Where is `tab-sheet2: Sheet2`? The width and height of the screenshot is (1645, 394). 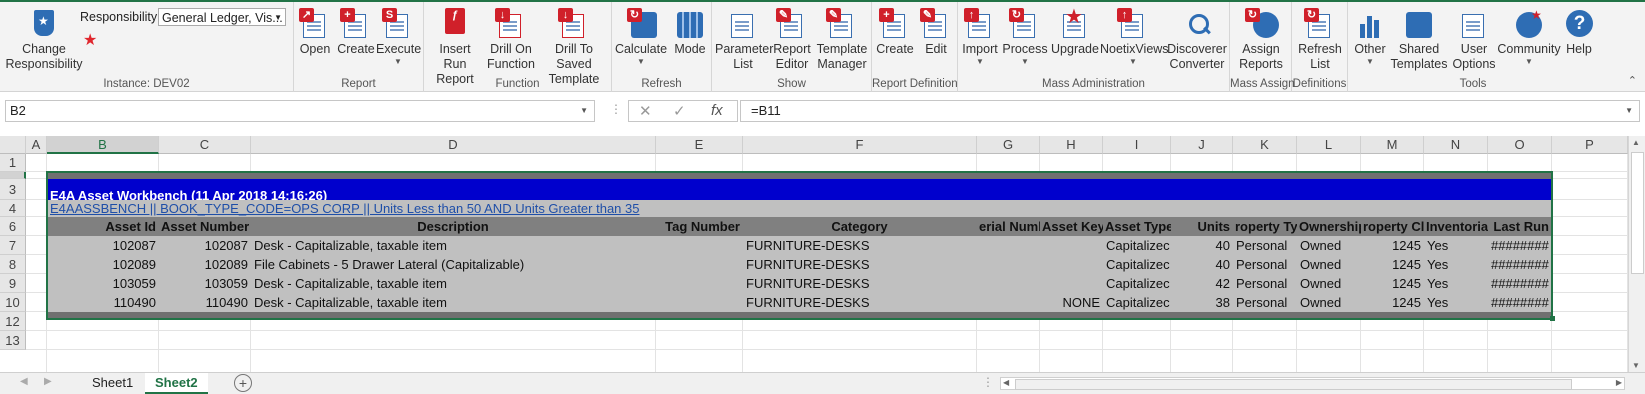 tab-sheet2: Sheet2 is located at coordinates (176, 383).